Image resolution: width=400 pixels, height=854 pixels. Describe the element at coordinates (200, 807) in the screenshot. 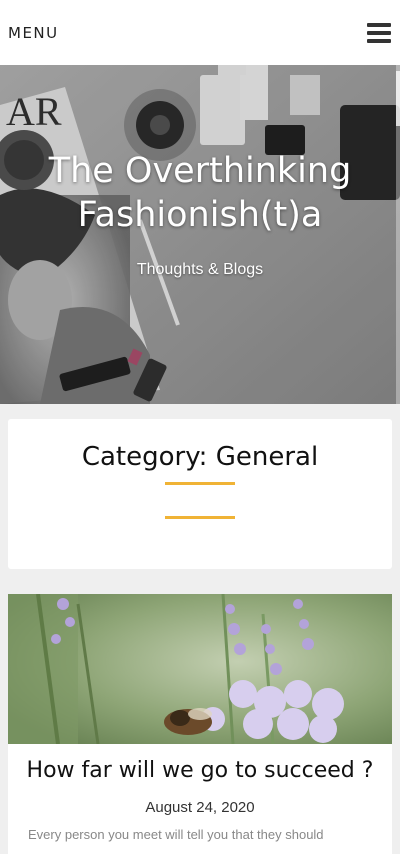

I see `post-date: August 24, 2020` at that location.